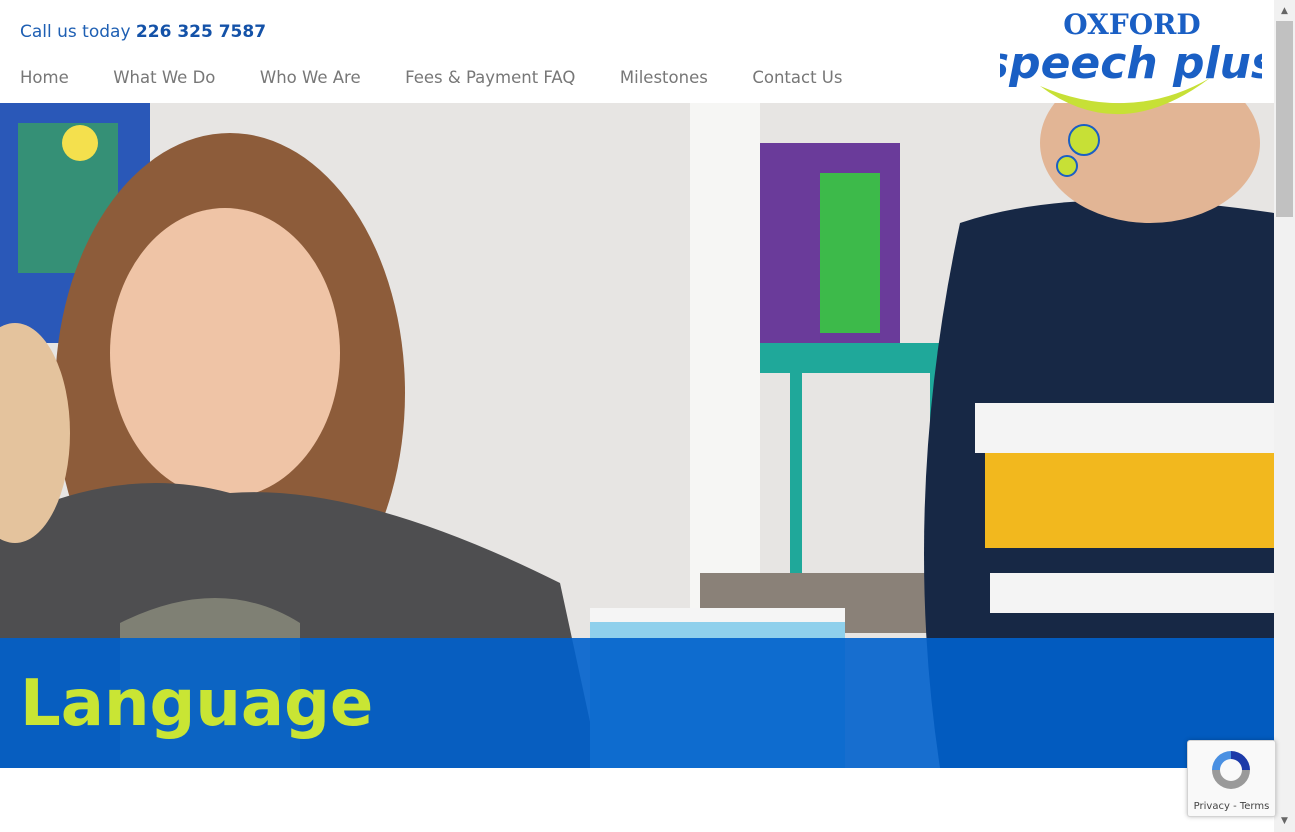  Describe the element at coordinates (797, 77) in the screenshot. I see `nav-contact-us: Contact Us` at that location.